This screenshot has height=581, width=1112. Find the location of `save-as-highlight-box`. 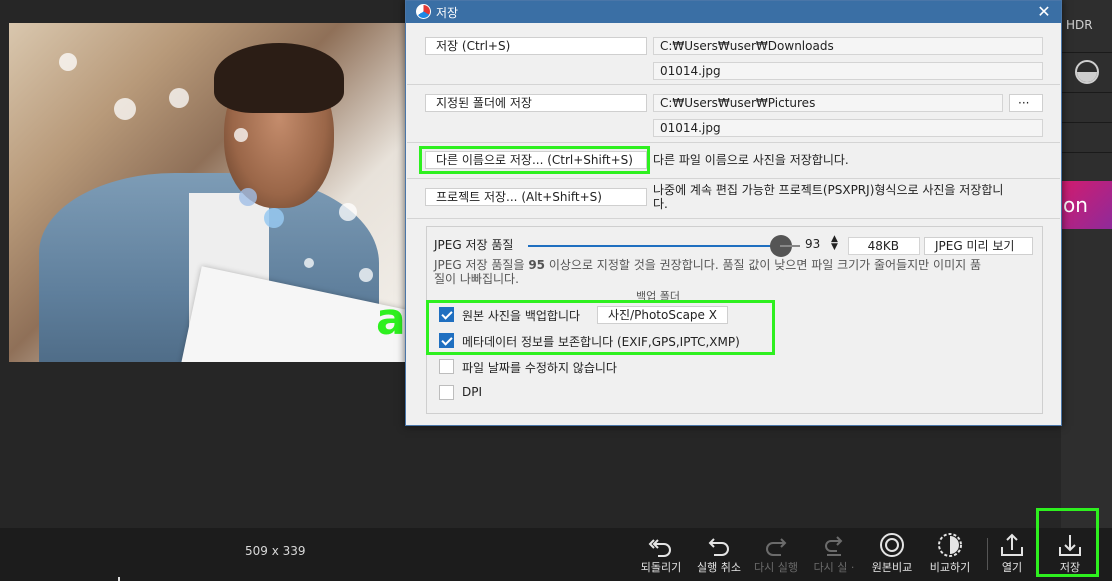

save-as-highlight-box is located at coordinates (534, 160).